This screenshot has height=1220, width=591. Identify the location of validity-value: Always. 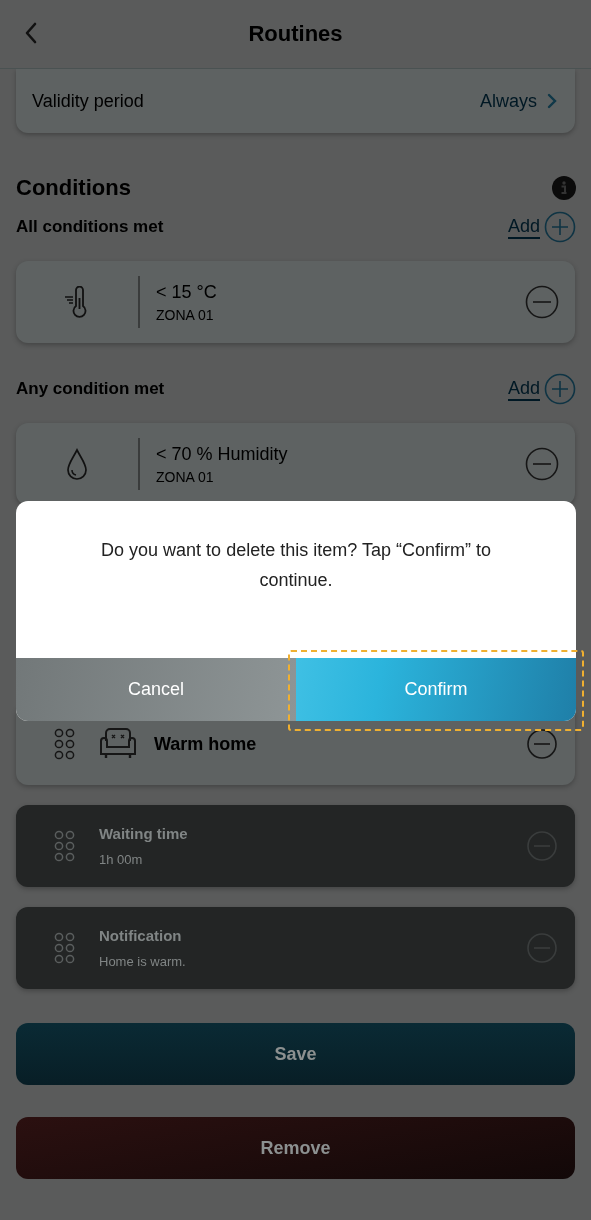
(508, 101).